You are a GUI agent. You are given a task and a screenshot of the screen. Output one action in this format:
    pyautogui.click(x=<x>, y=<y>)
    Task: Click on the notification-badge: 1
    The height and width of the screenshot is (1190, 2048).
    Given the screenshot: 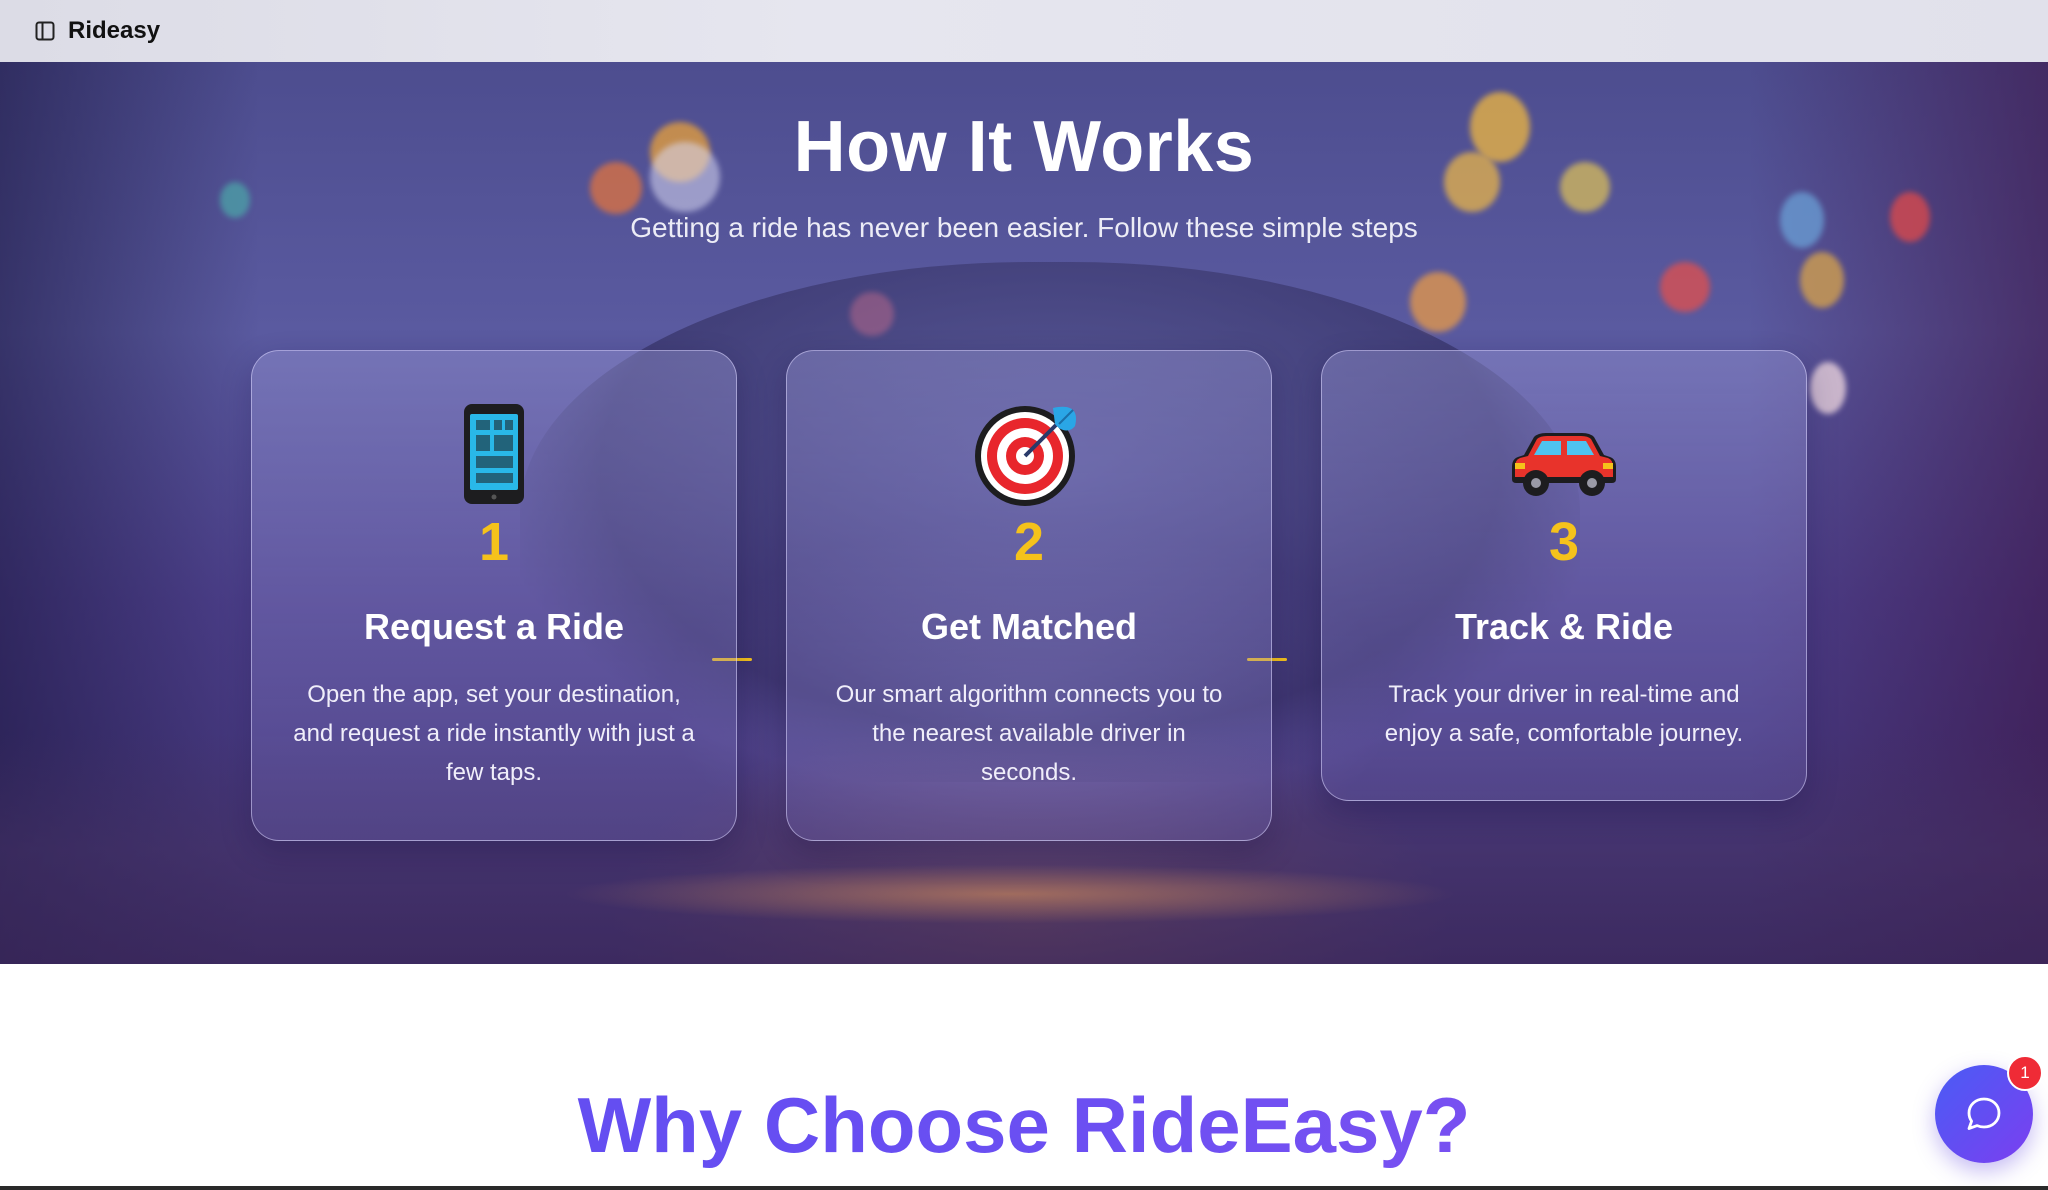 What is the action you would take?
    pyautogui.click(x=2025, y=1073)
    